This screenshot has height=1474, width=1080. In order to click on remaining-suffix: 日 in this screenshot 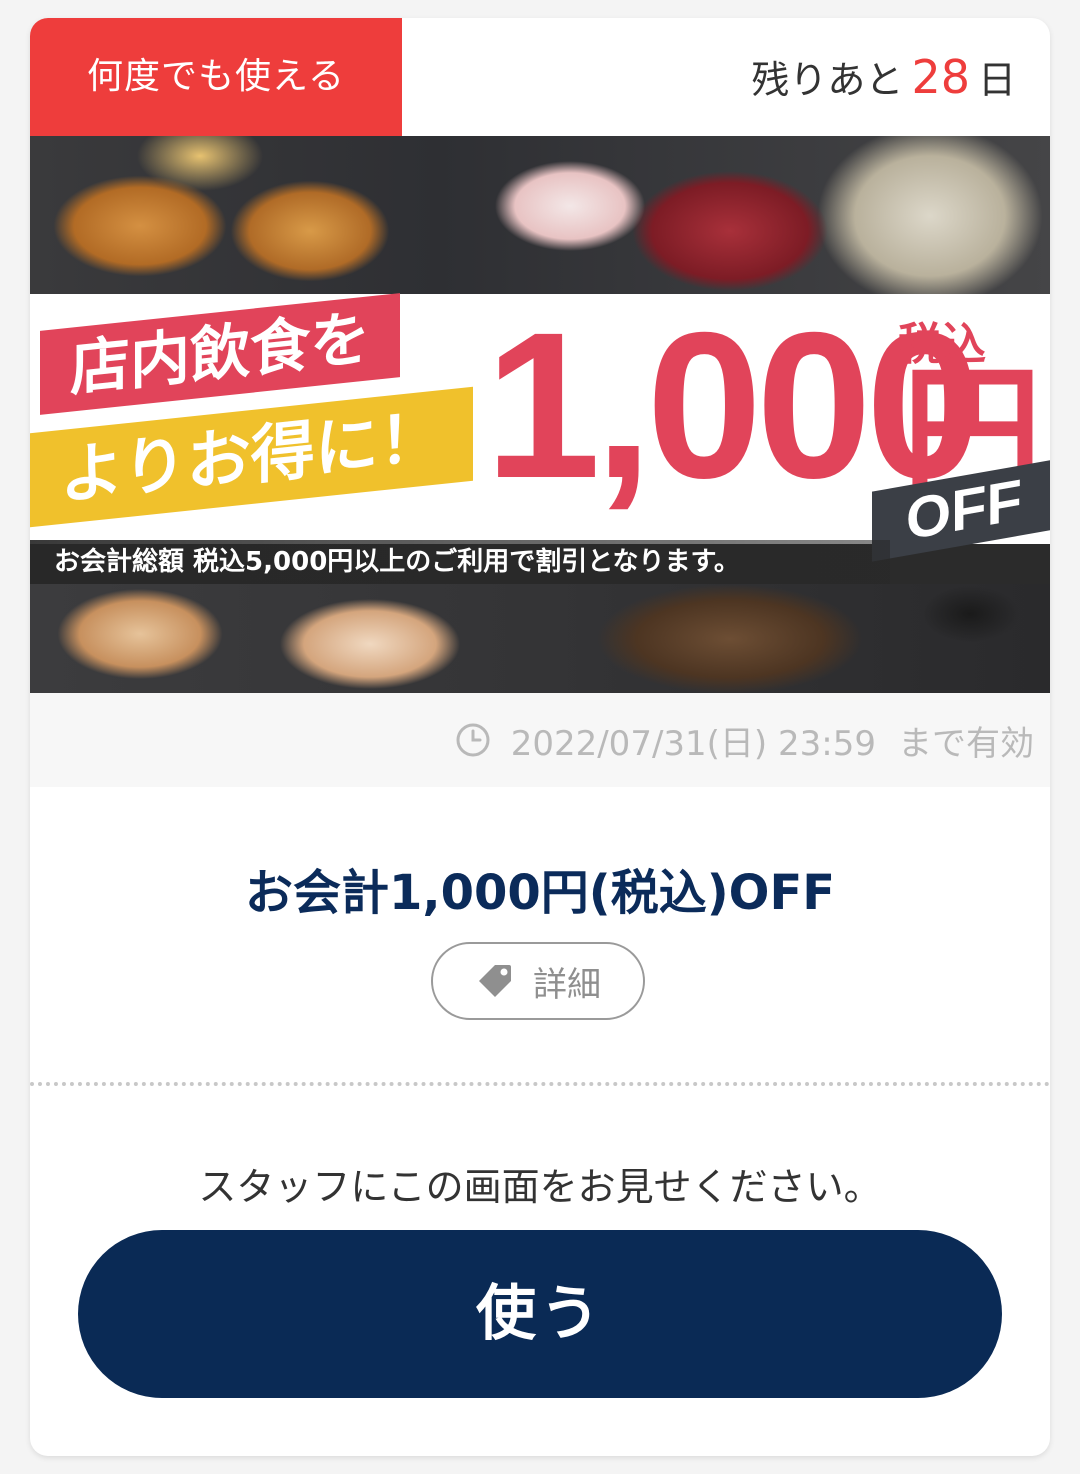, I will do `click(996, 80)`.